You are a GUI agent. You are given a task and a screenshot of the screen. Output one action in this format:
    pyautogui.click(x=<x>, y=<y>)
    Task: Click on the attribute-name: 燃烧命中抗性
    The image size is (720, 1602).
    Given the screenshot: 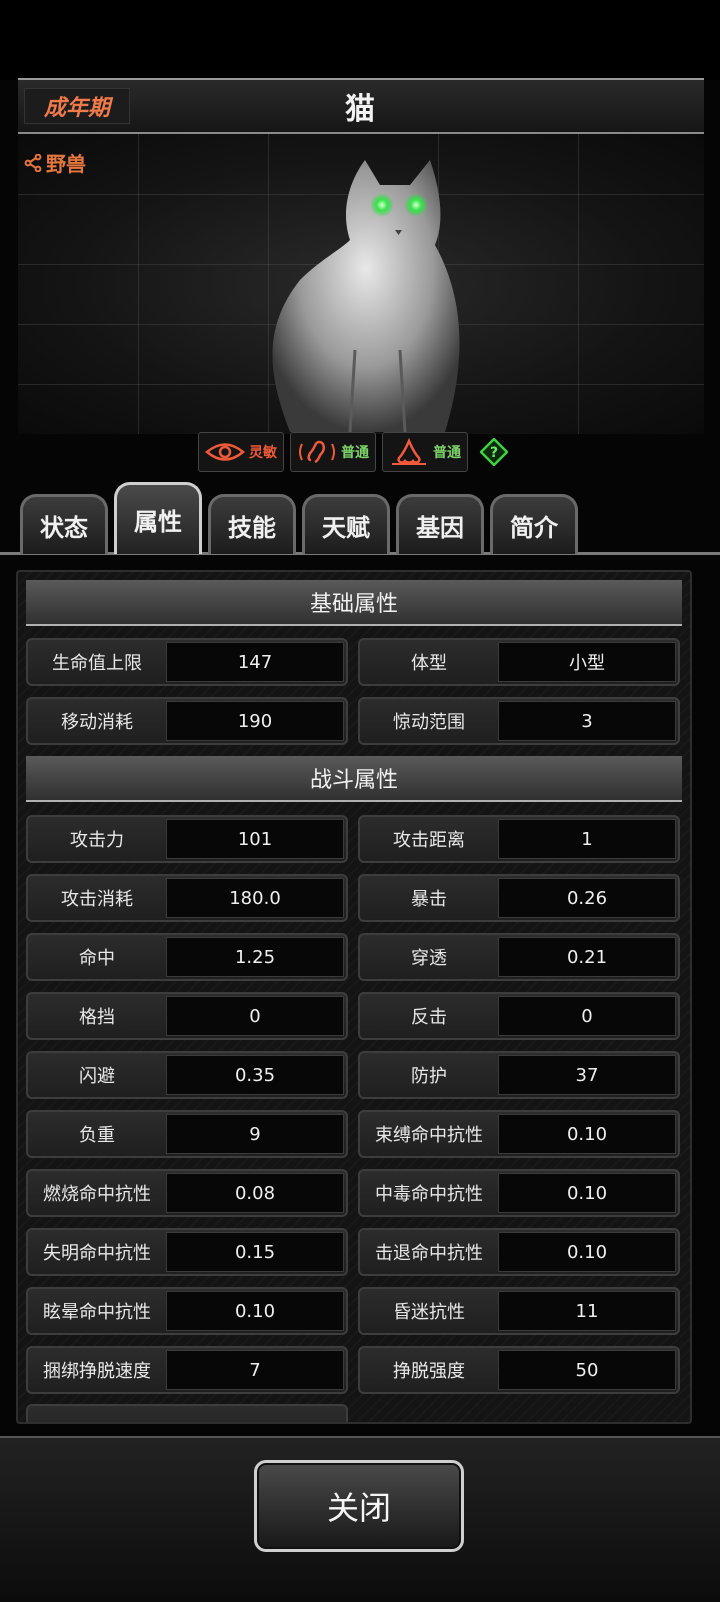 What is the action you would take?
    pyautogui.click(x=97, y=1194)
    